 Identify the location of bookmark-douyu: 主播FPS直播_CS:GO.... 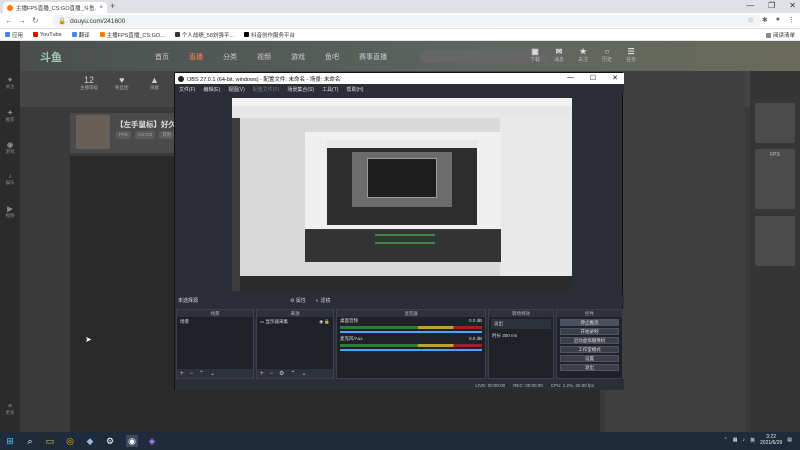
(132, 35).